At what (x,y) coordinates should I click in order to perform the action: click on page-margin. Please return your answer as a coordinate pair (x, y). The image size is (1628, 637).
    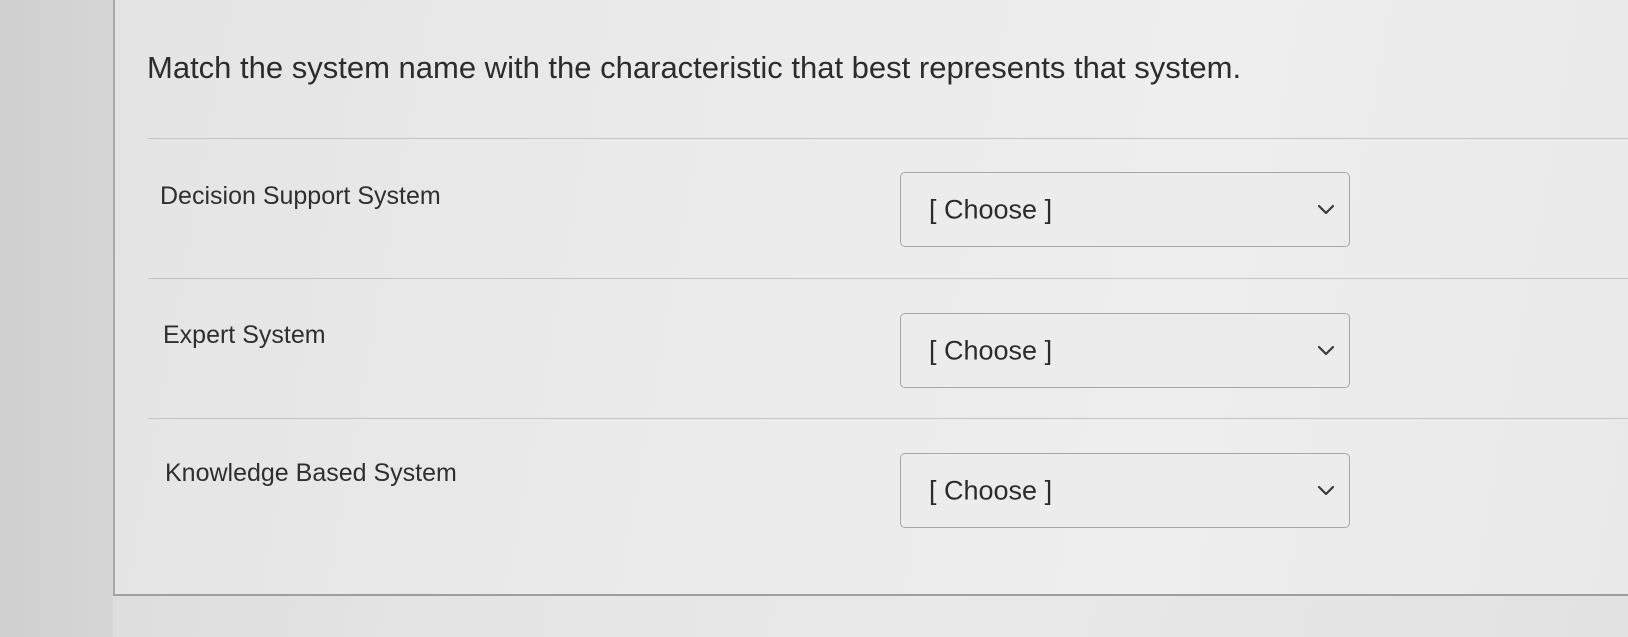
    Looking at the image, I should click on (56, 318).